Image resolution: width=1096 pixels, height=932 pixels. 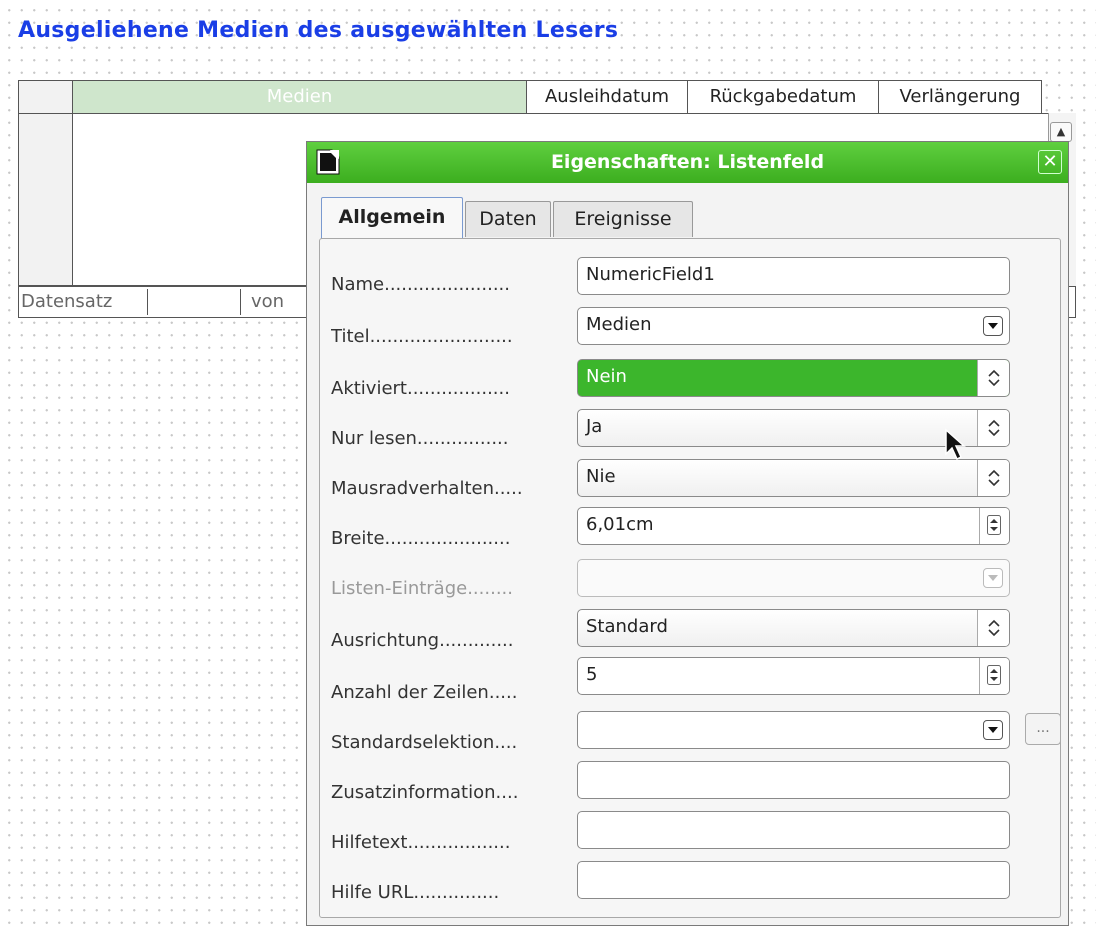 What do you see at coordinates (793, 628) in the screenshot?
I see `ausrichtung-listbox: Standard` at bounding box center [793, 628].